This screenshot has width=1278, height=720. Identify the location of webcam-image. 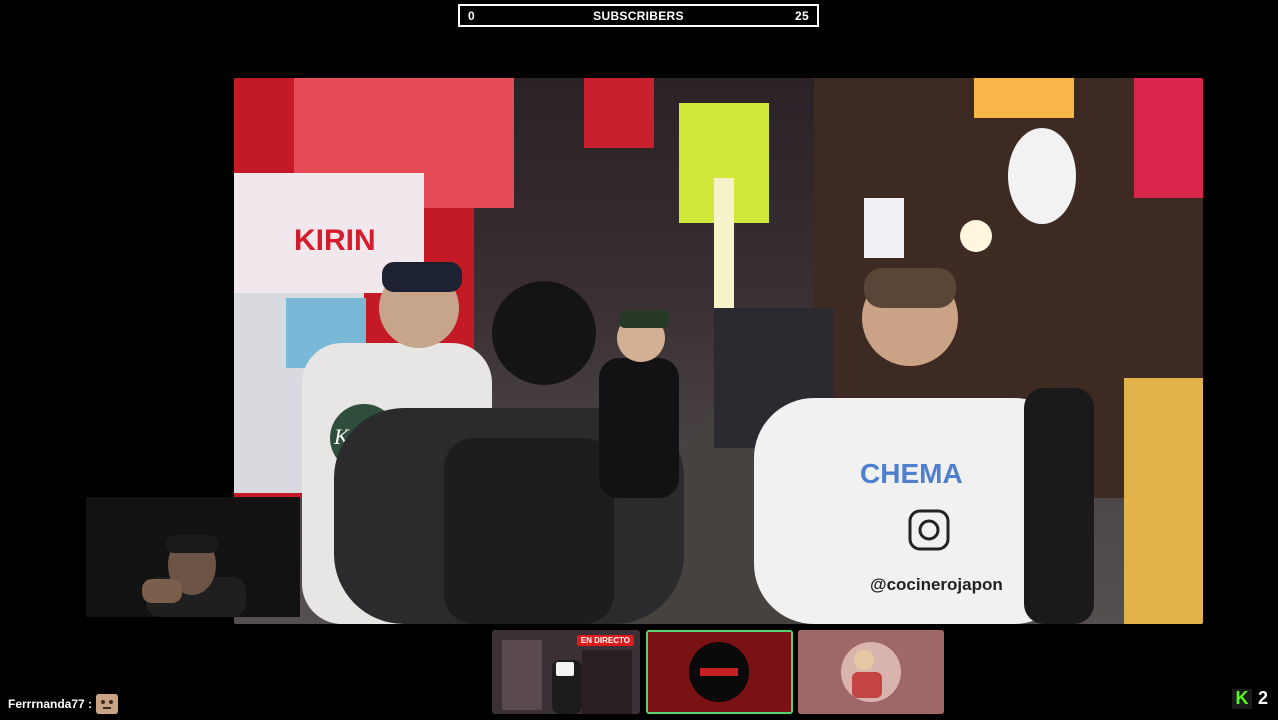
(193, 557).